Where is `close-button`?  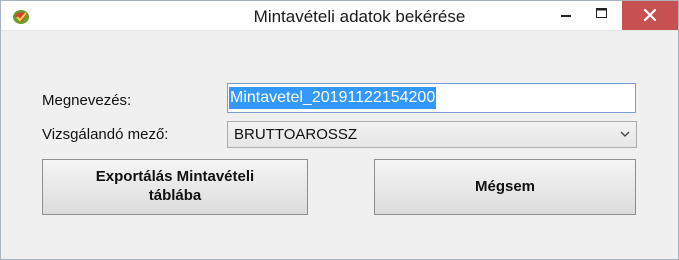 close-button is located at coordinates (650, 15).